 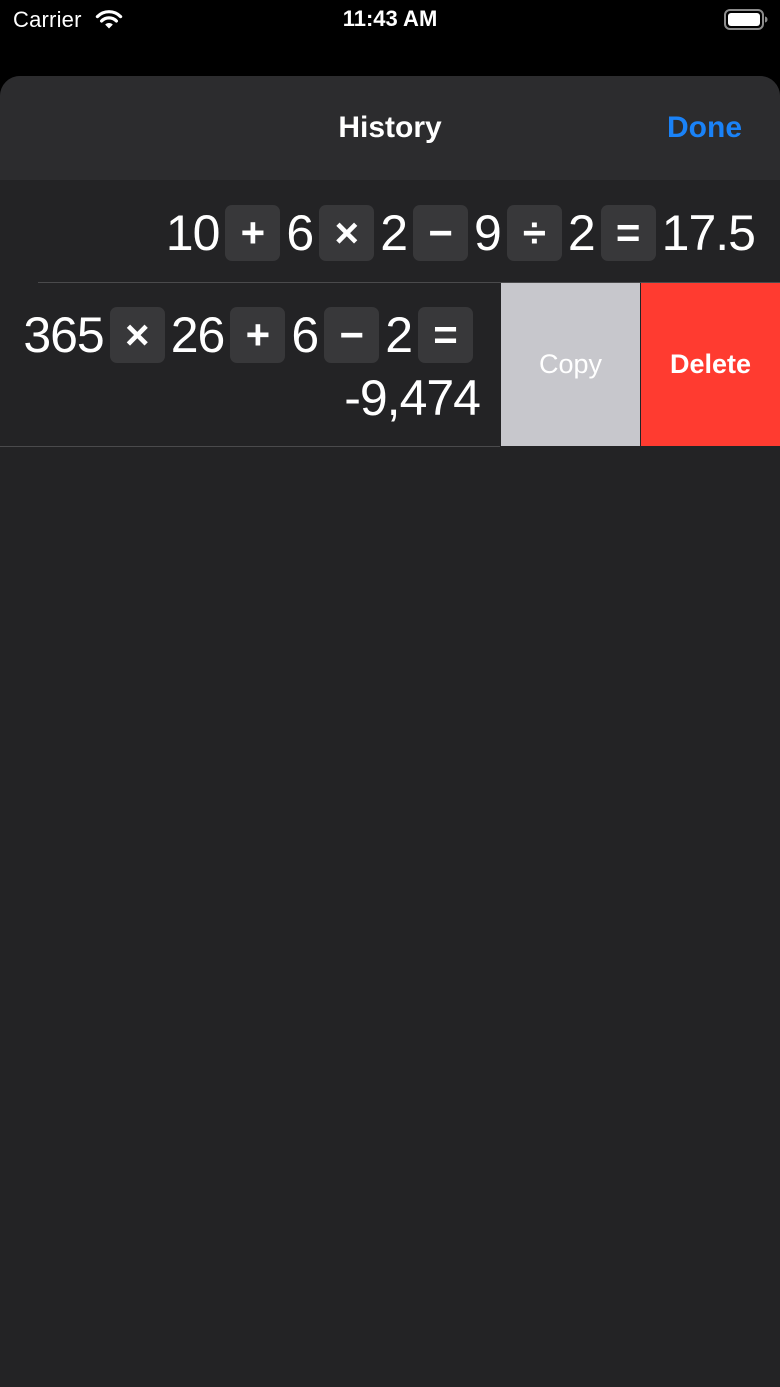 I want to click on history-row-swiped: 365 × 26 +6−2 = -9,474 Copy Delete, so click(x=390, y=364).